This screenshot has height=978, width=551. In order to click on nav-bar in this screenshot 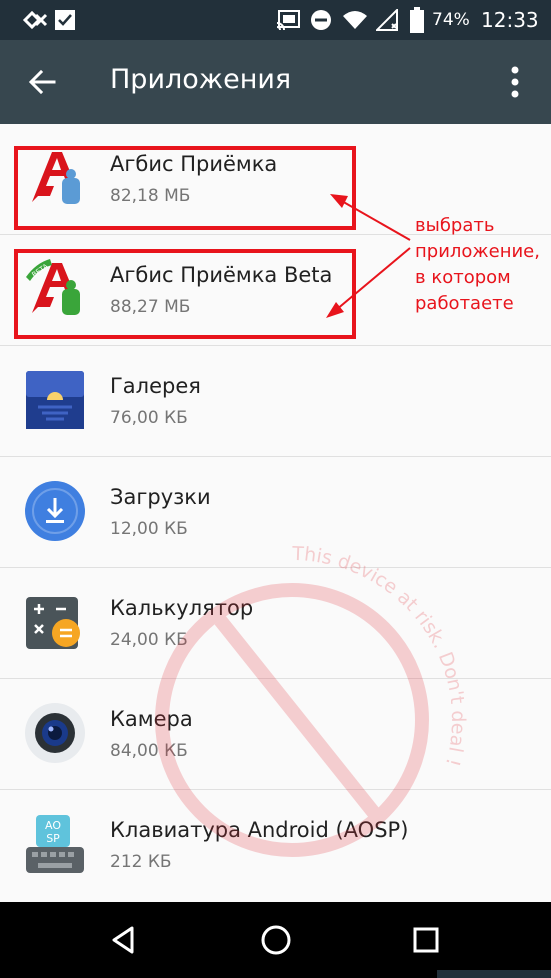, I will do `click(275, 940)`.